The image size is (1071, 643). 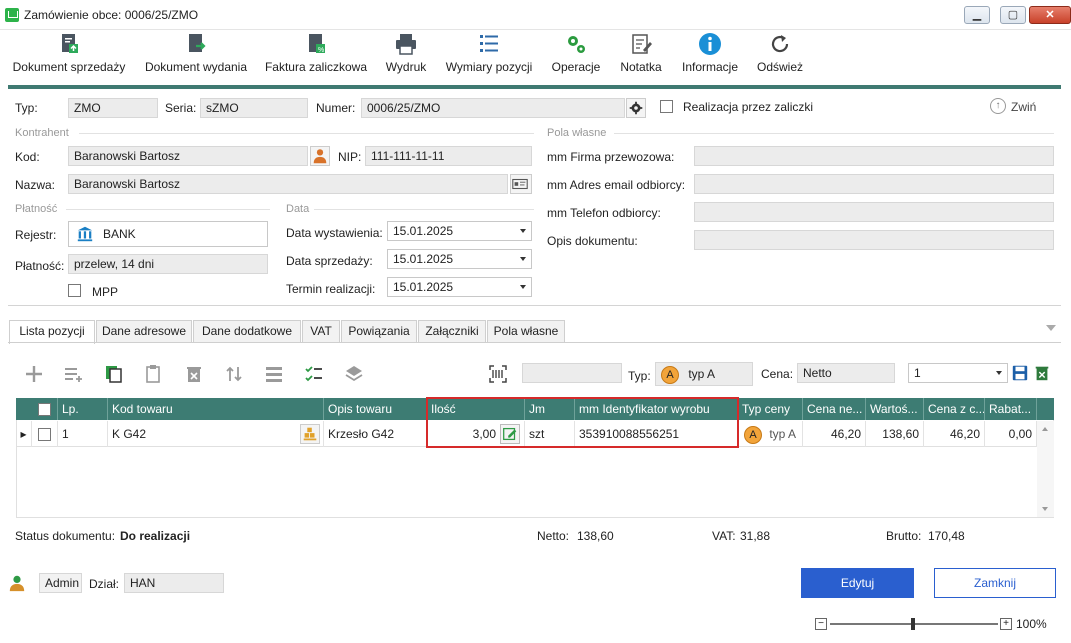 What do you see at coordinates (424, 209) in the screenshot?
I see `section-divider` at bounding box center [424, 209].